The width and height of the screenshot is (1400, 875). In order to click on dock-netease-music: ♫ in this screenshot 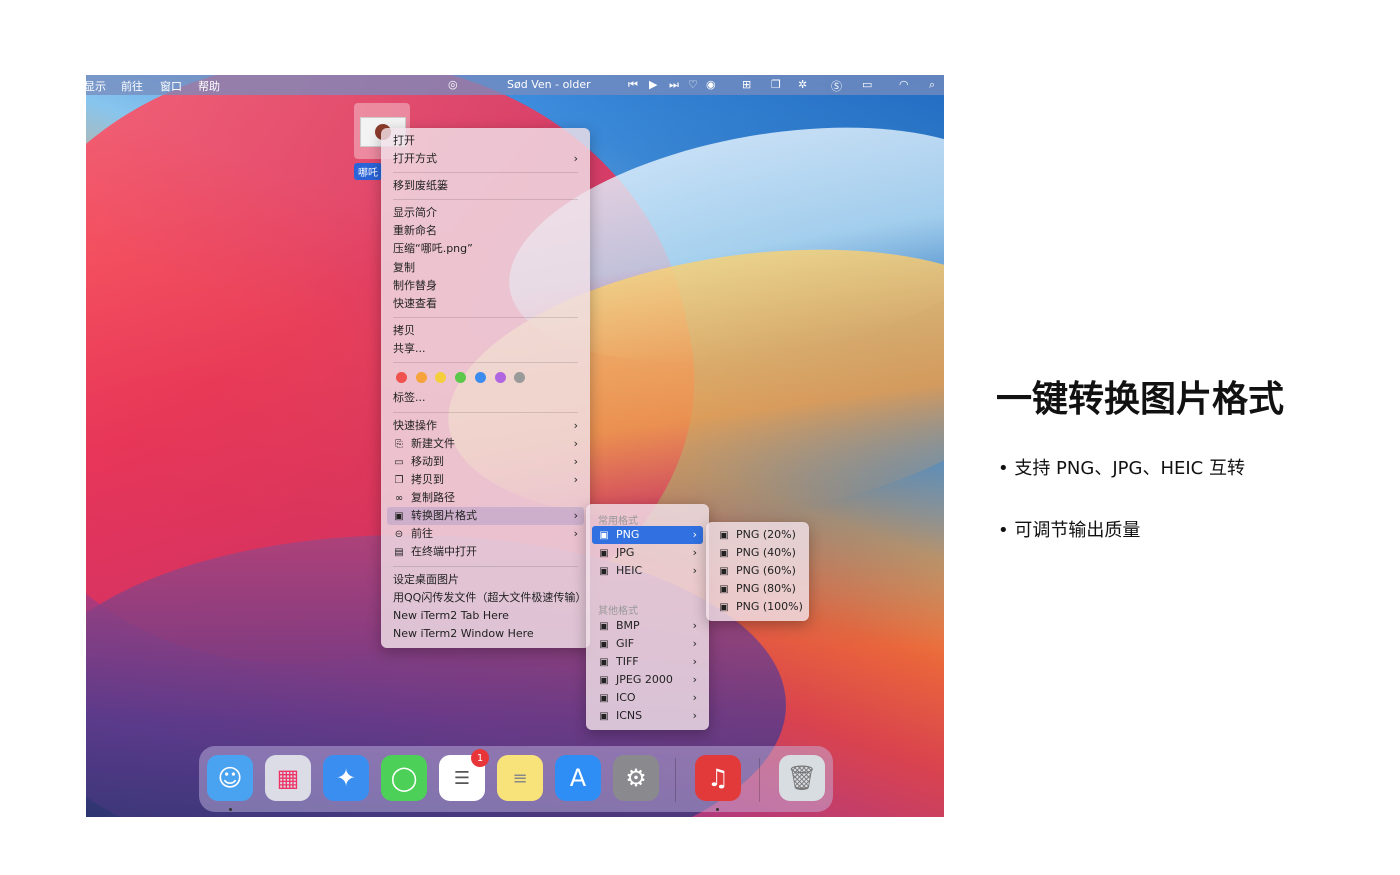, I will do `click(718, 778)`.